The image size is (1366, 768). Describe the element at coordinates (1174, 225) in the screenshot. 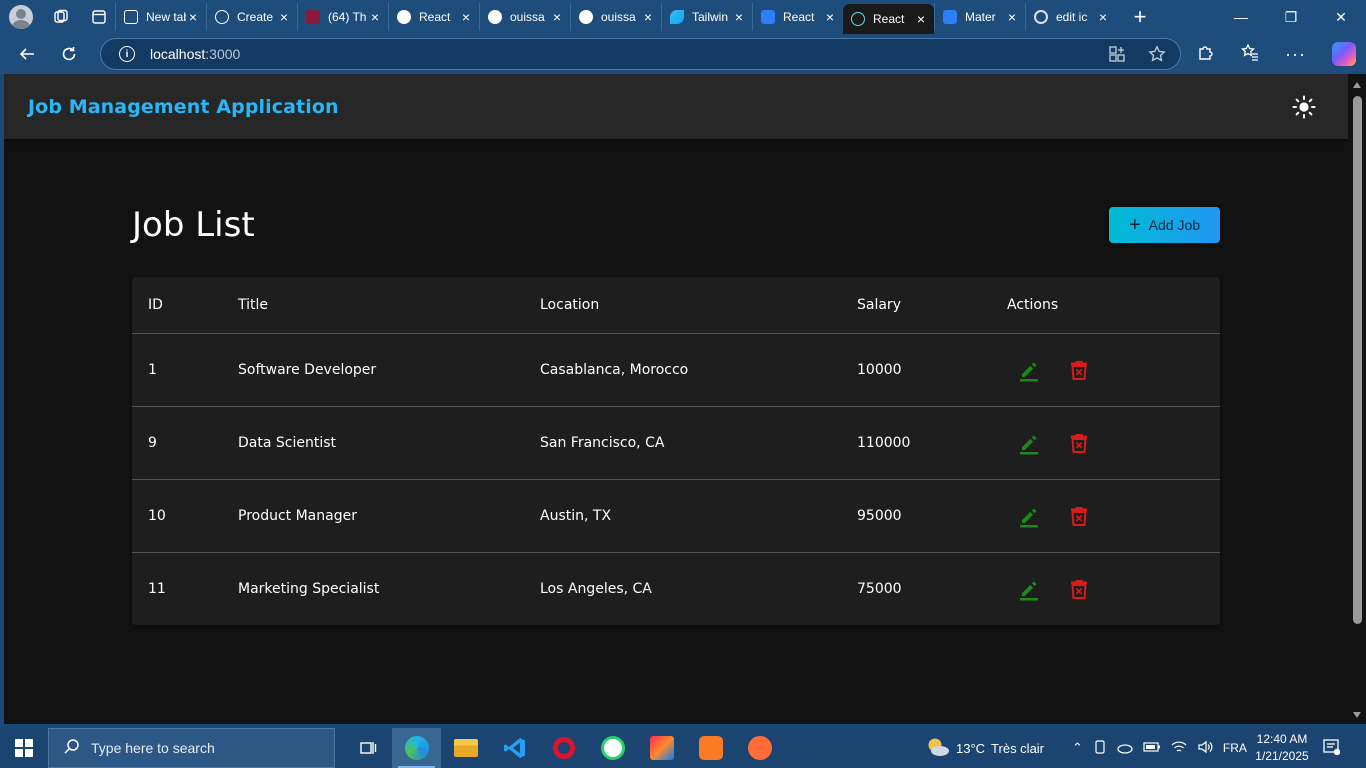

I see `add-job-label: Add Job` at that location.